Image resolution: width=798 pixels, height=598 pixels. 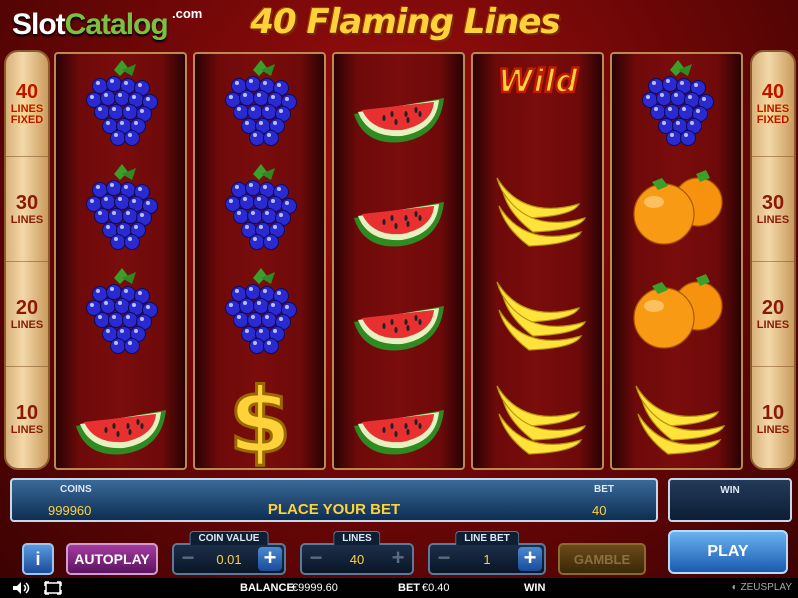 What do you see at coordinates (188, 559) in the screenshot?
I see `coin-value-minus-button: −` at bounding box center [188, 559].